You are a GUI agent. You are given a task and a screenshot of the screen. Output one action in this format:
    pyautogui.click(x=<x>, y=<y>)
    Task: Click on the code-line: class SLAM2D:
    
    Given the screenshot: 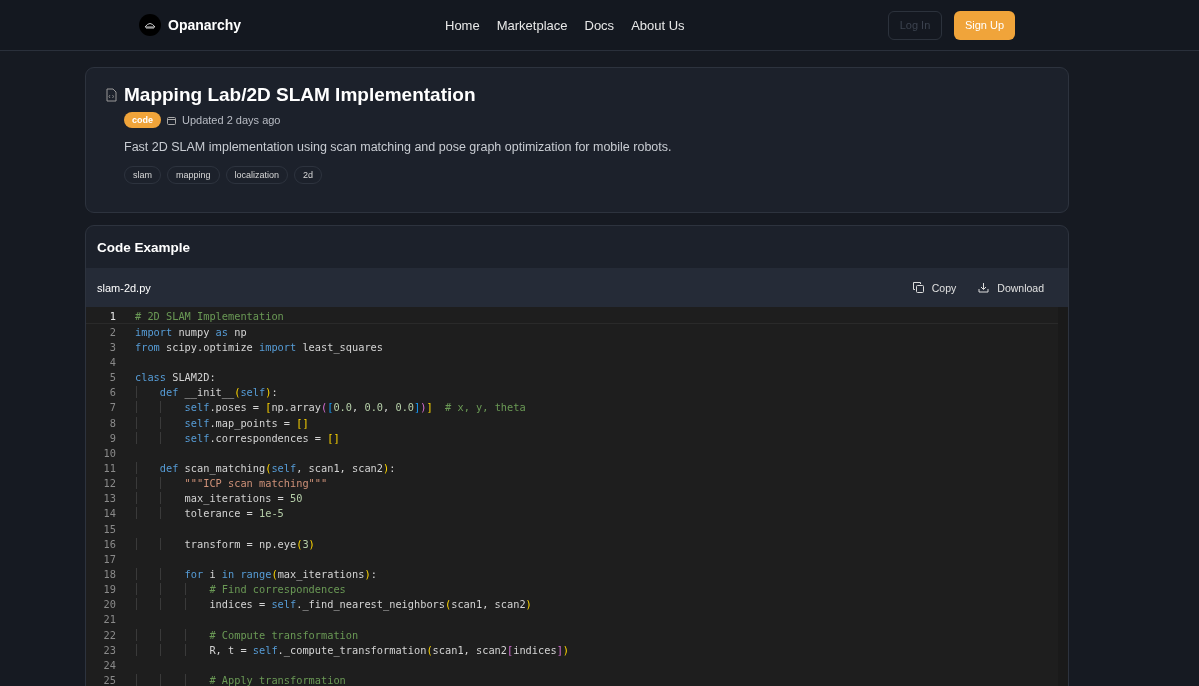 What is the action you would take?
    pyautogui.click(x=175, y=377)
    